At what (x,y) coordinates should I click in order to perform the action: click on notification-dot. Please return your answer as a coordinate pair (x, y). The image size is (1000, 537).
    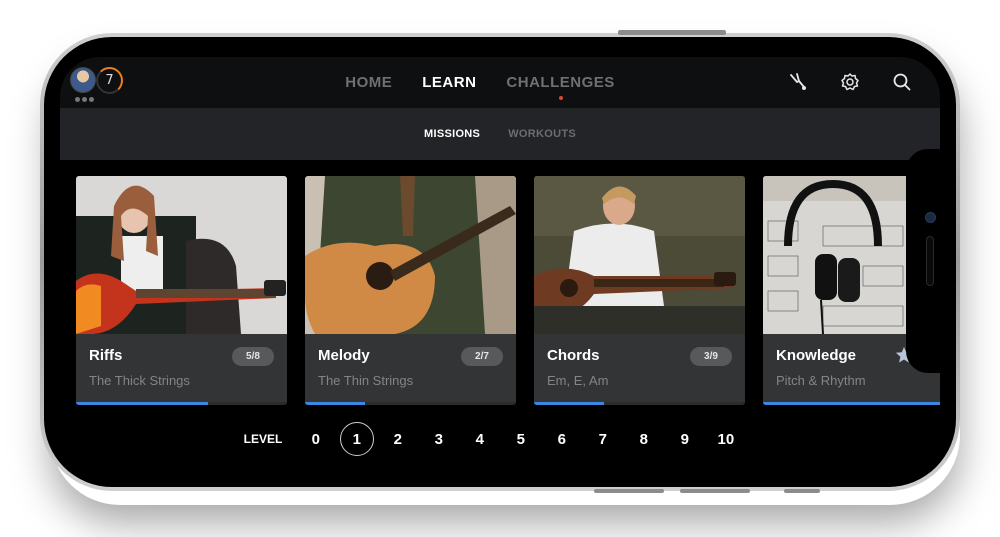
    Looking at the image, I should click on (560, 98).